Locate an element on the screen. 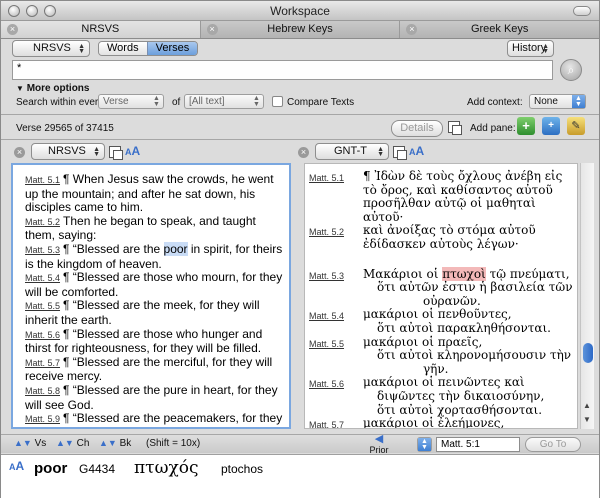 This screenshot has width=600, height=498. word-strongs-number: G4434 is located at coordinates (97, 469).